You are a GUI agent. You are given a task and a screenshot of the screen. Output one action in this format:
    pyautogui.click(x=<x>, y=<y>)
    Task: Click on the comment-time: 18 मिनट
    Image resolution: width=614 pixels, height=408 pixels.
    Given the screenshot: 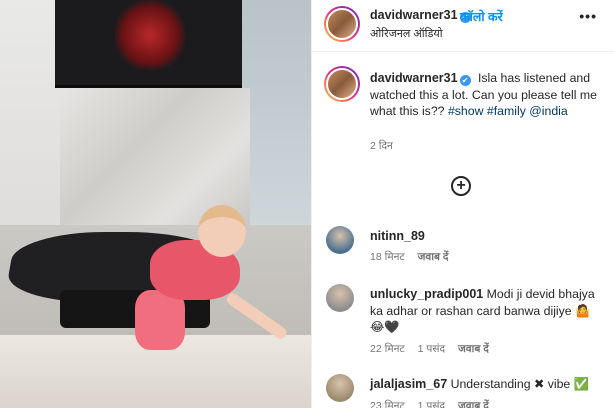 What is the action you would take?
    pyautogui.click(x=387, y=257)
    